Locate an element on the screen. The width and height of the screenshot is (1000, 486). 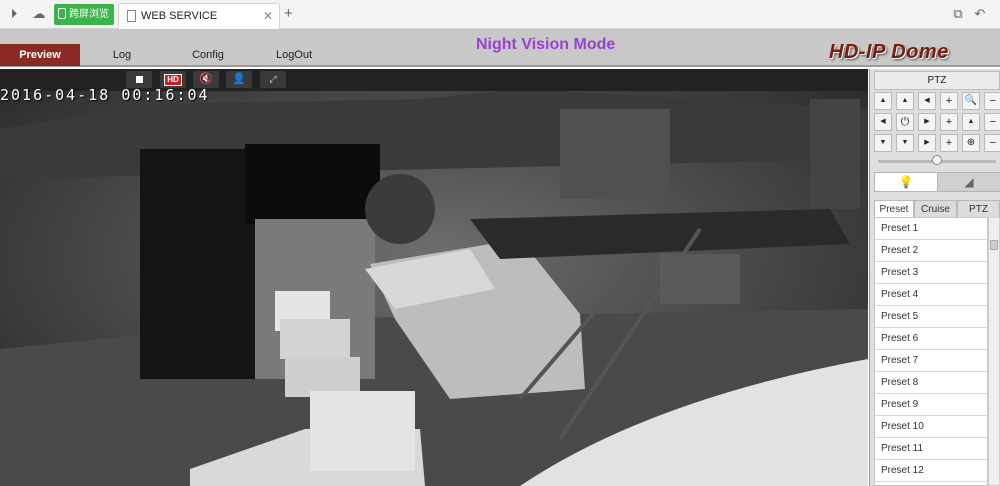
focus-in-button: + is located at coordinates (949, 122).